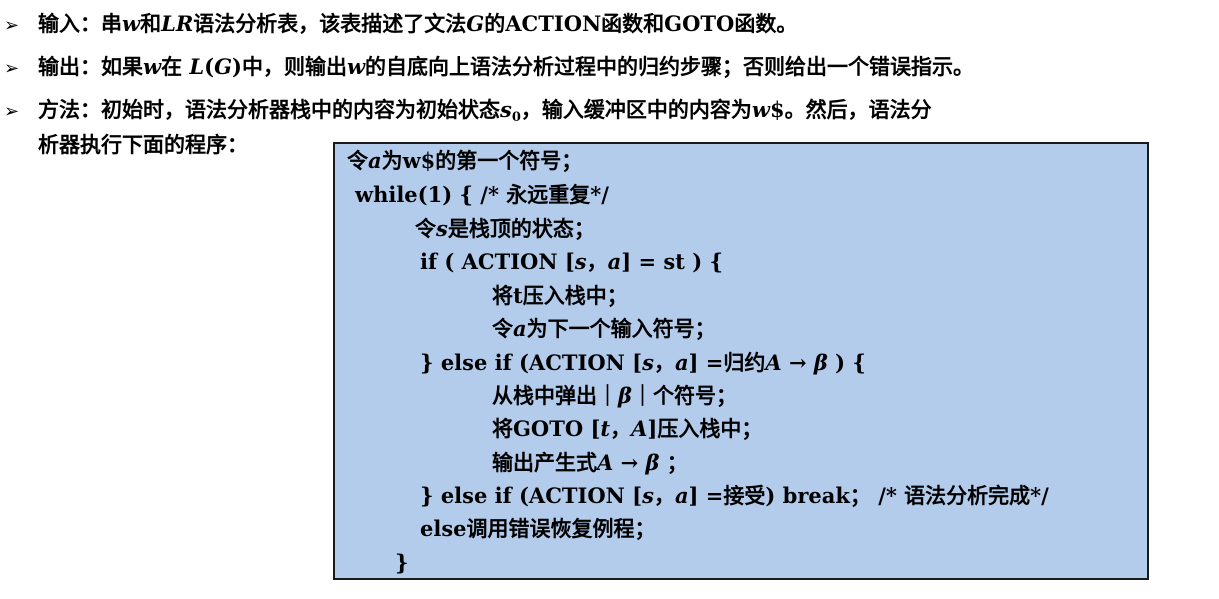  I want to click on code-line: 将GOTO [t，A]压入栈中；, so click(627, 428).